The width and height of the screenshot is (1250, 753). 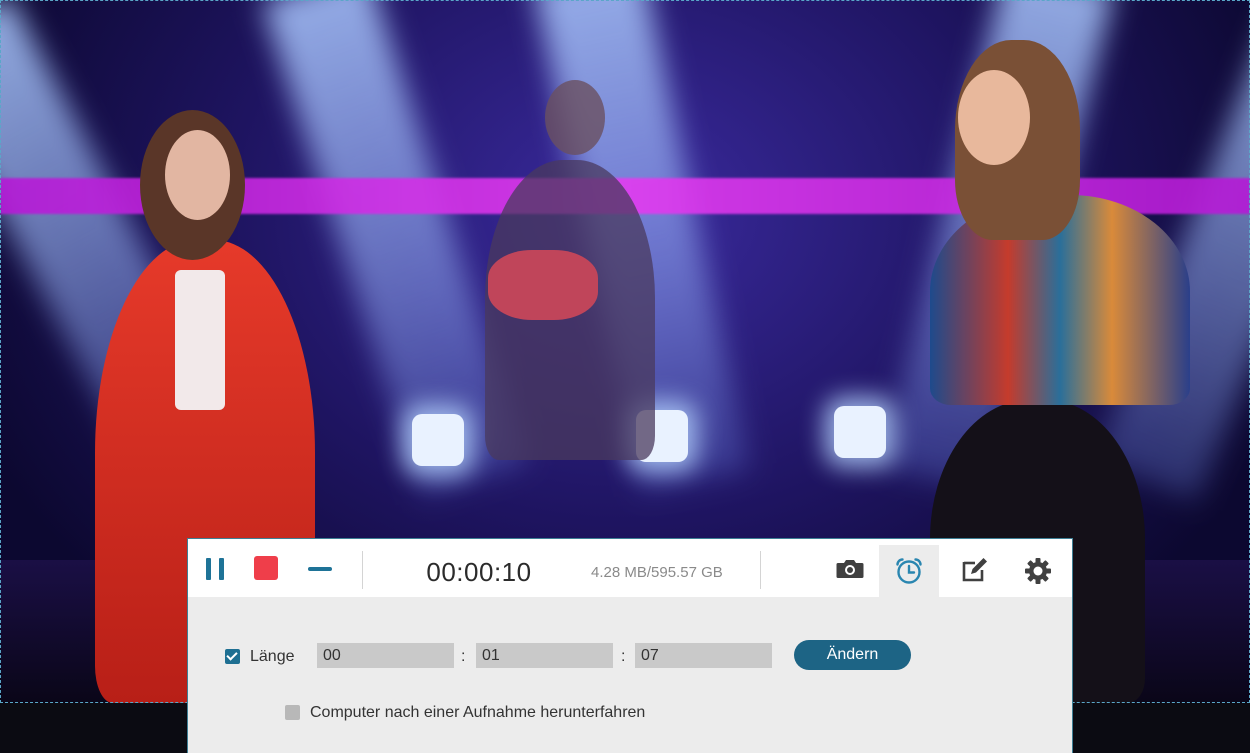 I want to click on stop-button, so click(x=266, y=568).